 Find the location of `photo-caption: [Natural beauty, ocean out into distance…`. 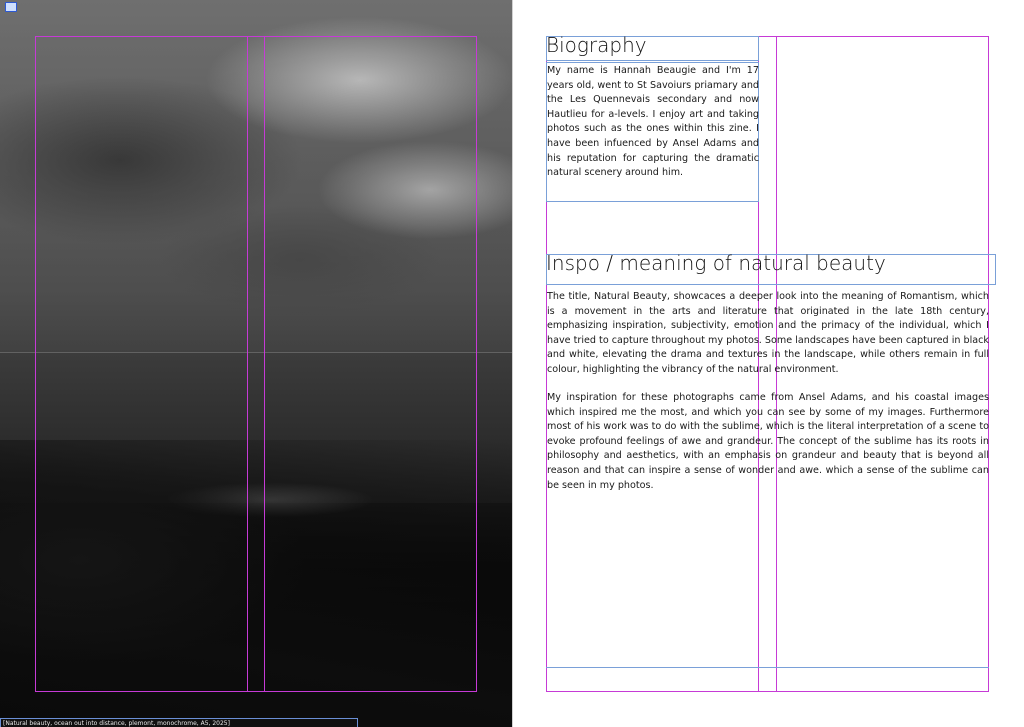

photo-caption: [Natural beauty, ocean out into distance… is located at coordinates (179, 722).